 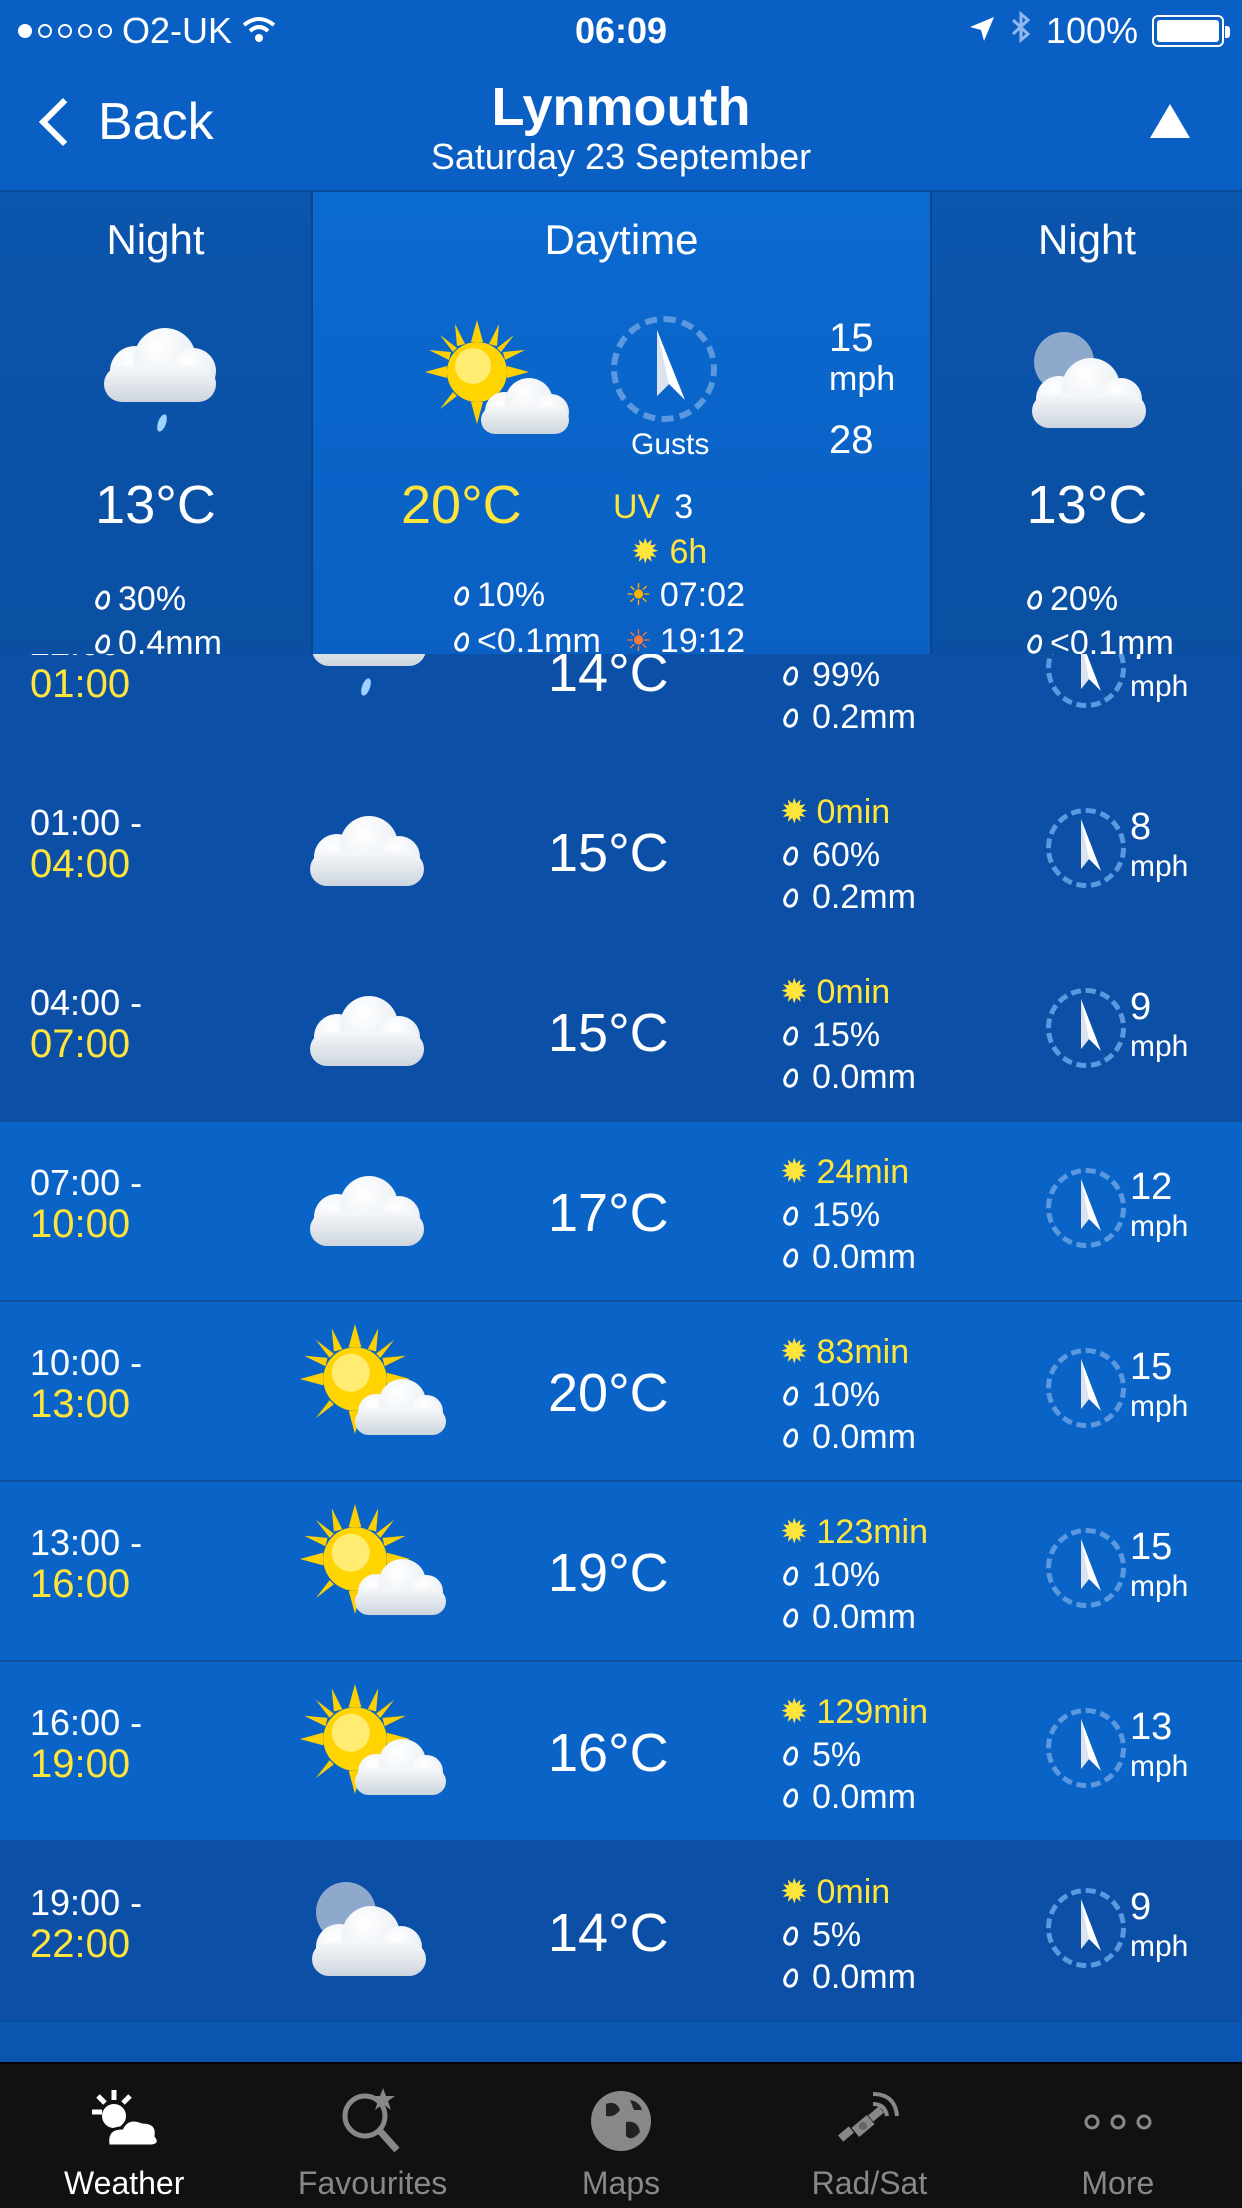 I want to click on row-precip-prob: 60%, so click(x=846, y=855).